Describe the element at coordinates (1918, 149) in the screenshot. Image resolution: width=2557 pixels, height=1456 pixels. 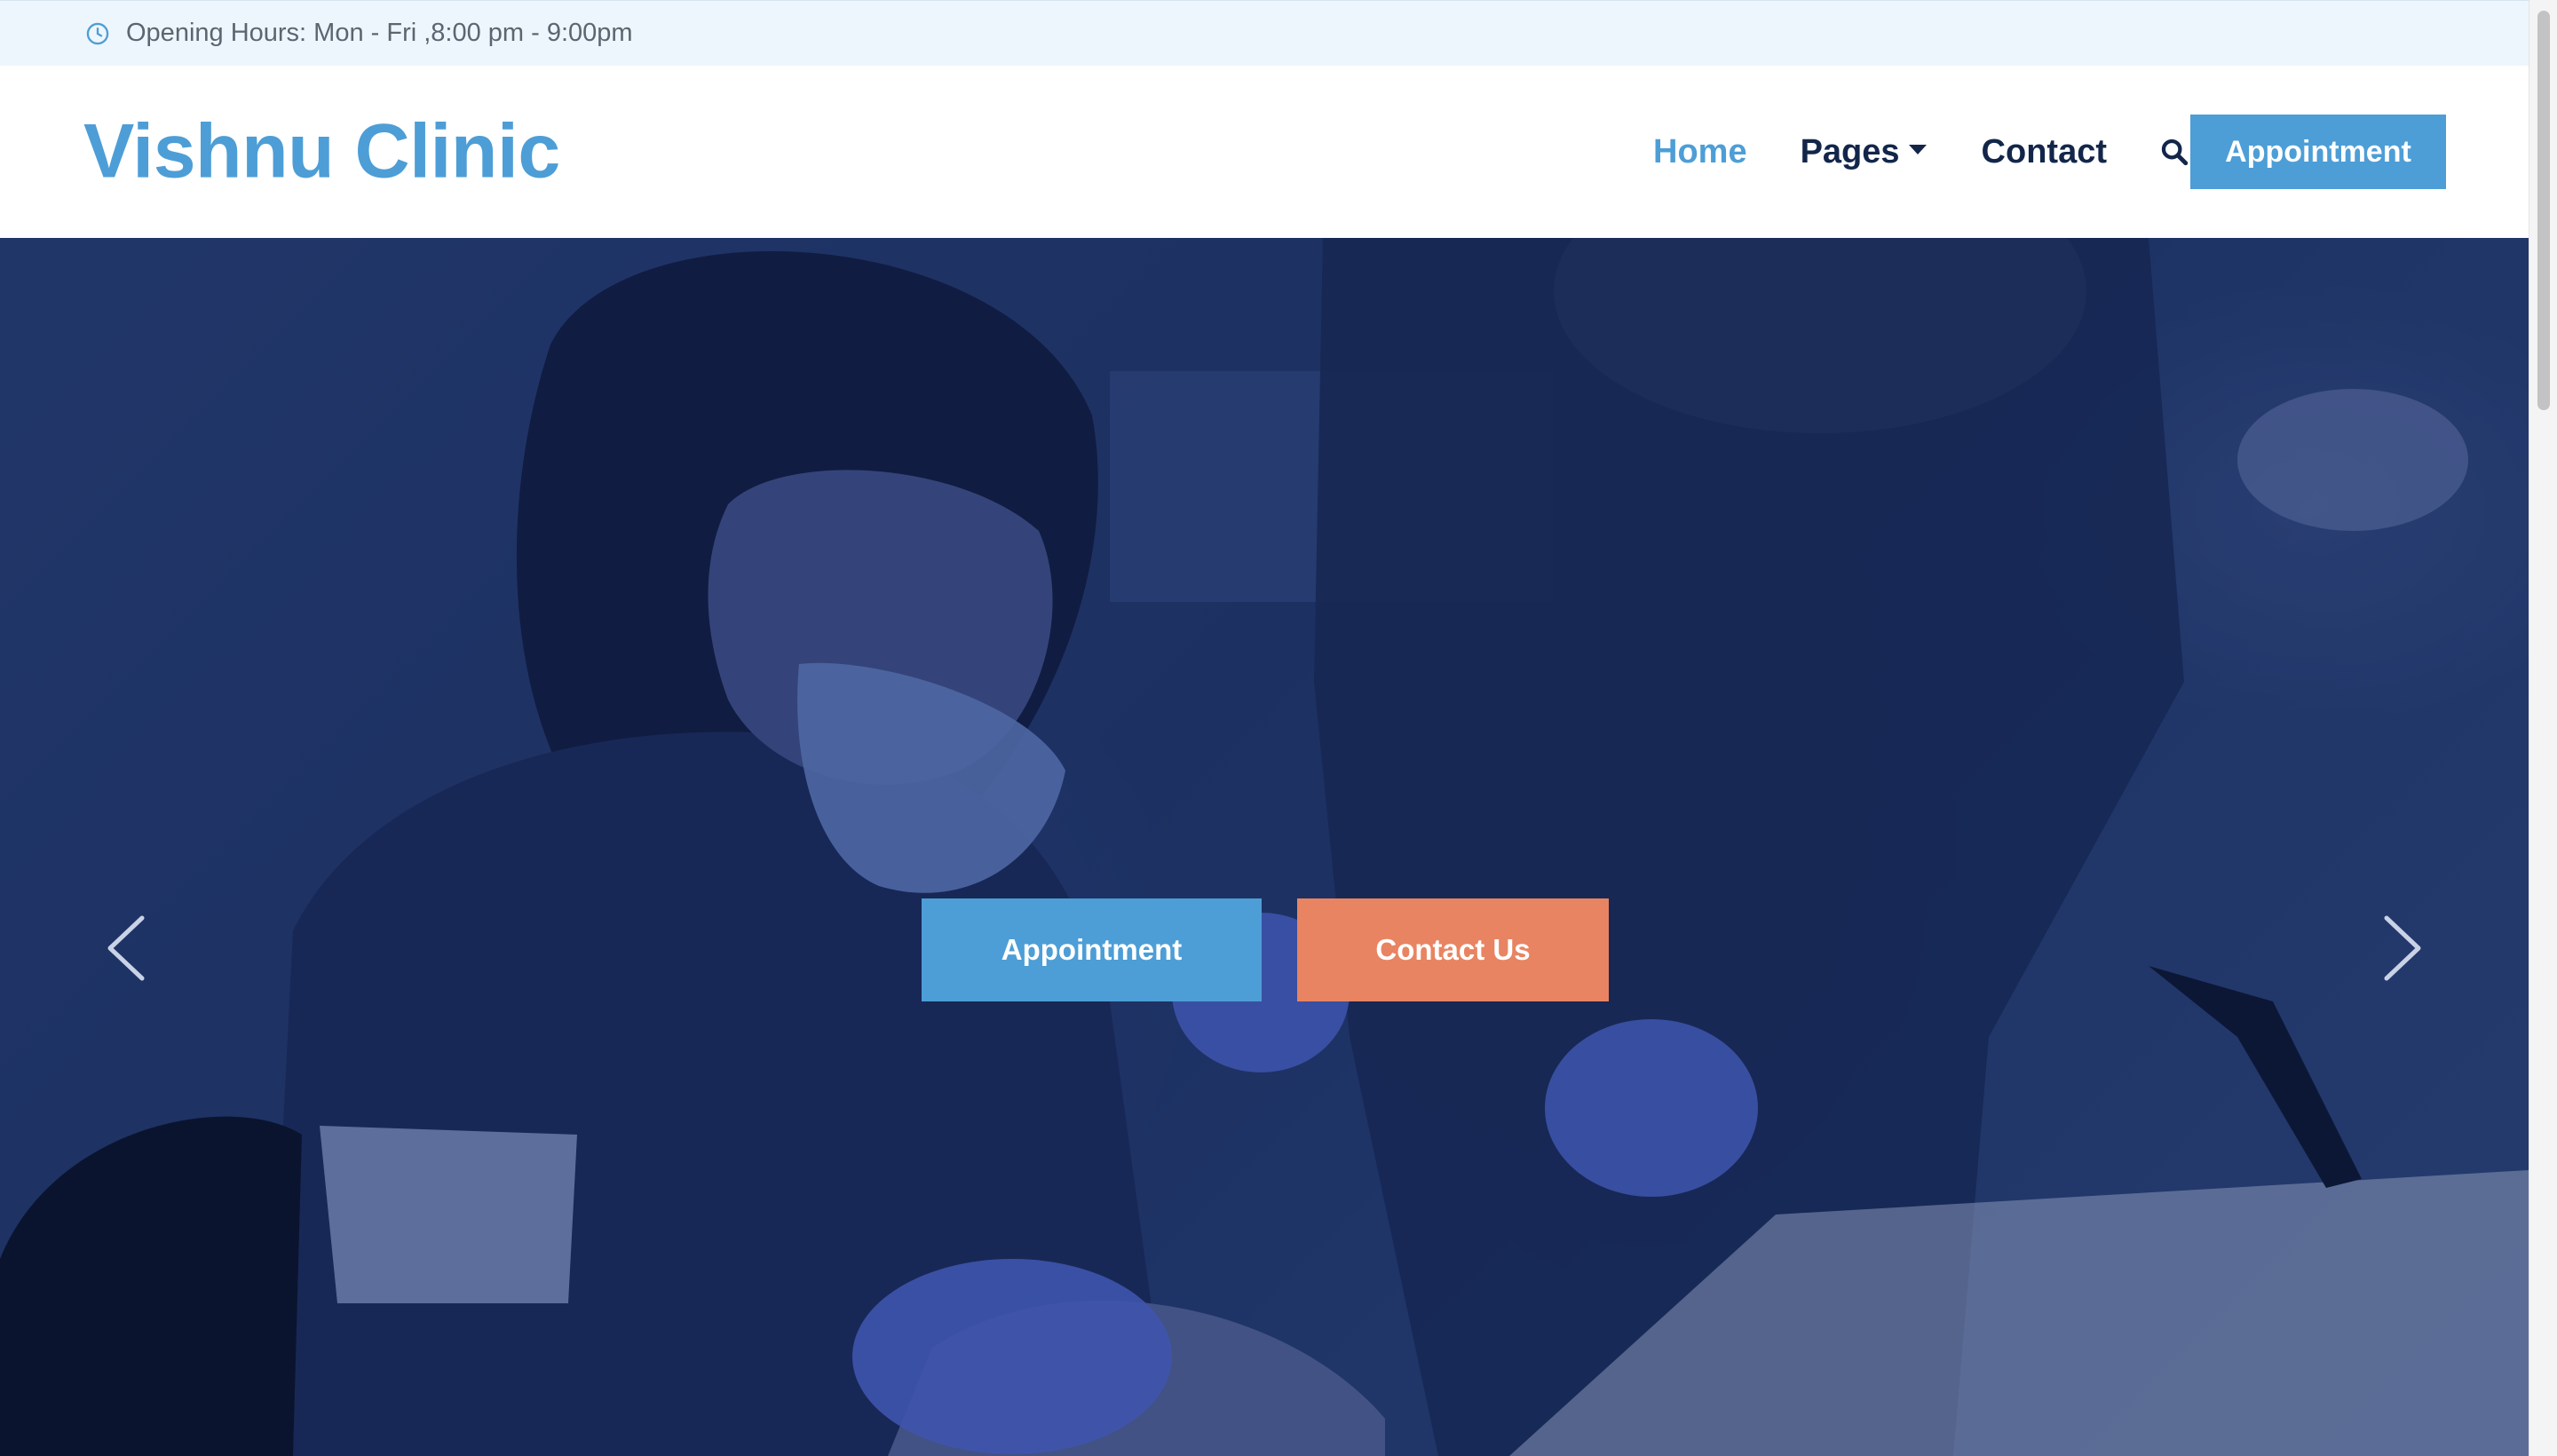
I see `caret-down-icon` at that location.